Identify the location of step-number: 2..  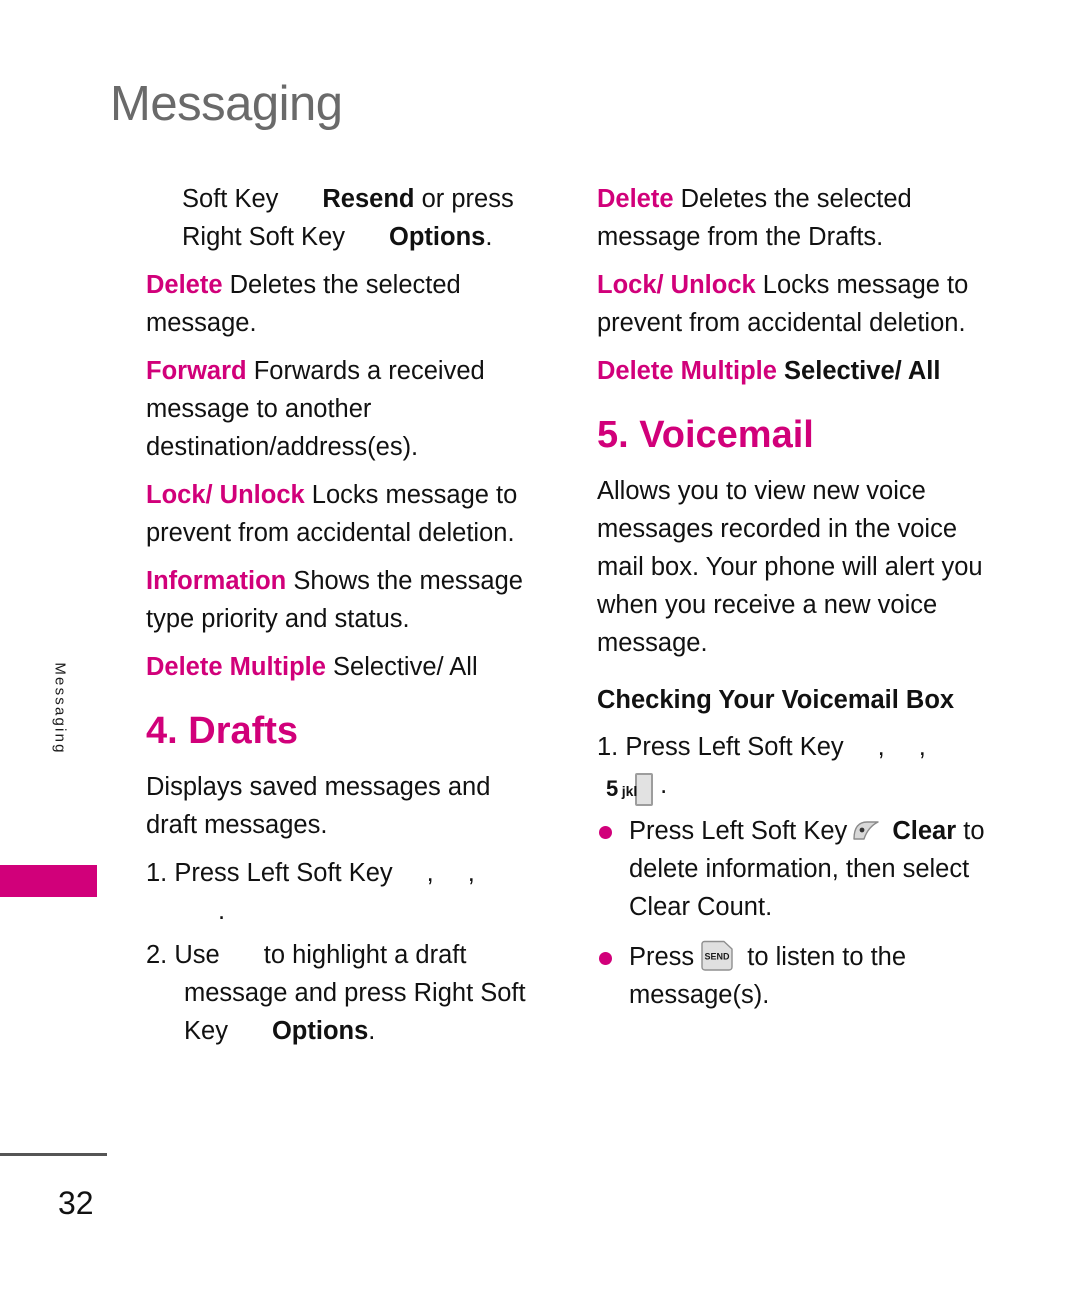
(157, 955).